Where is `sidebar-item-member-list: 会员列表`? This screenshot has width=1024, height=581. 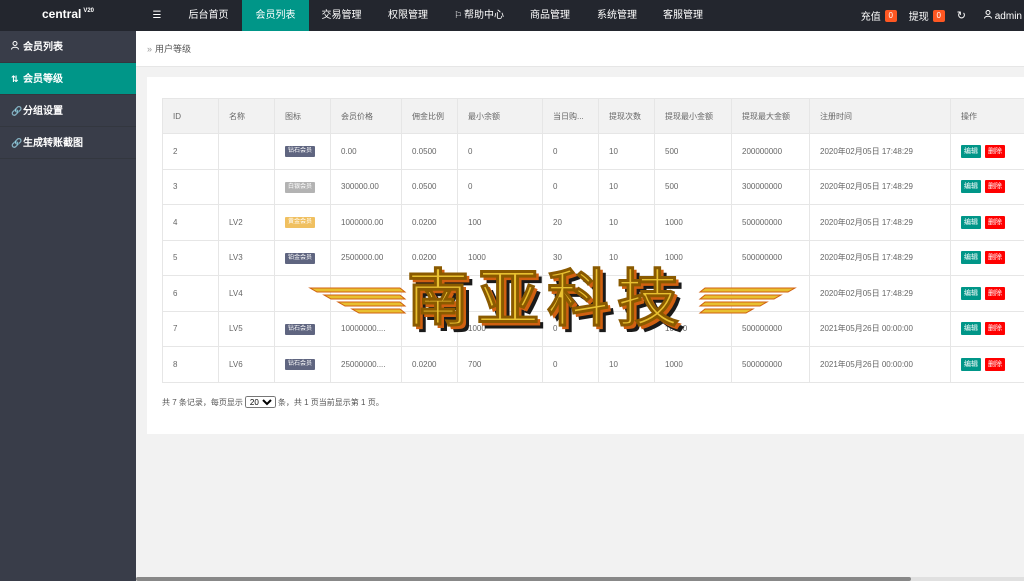
sidebar-item-member-list: 会员列表 is located at coordinates (68, 47).